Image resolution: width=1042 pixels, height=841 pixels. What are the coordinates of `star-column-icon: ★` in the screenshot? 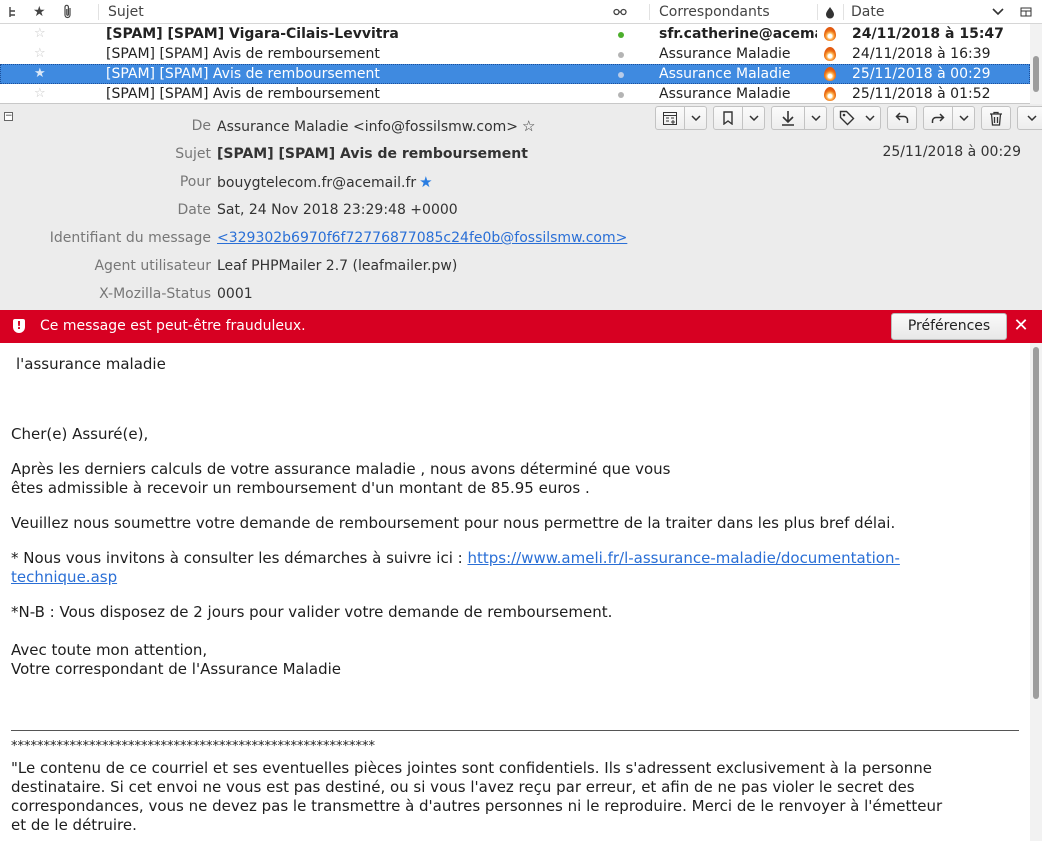 It's located at (40, 12).